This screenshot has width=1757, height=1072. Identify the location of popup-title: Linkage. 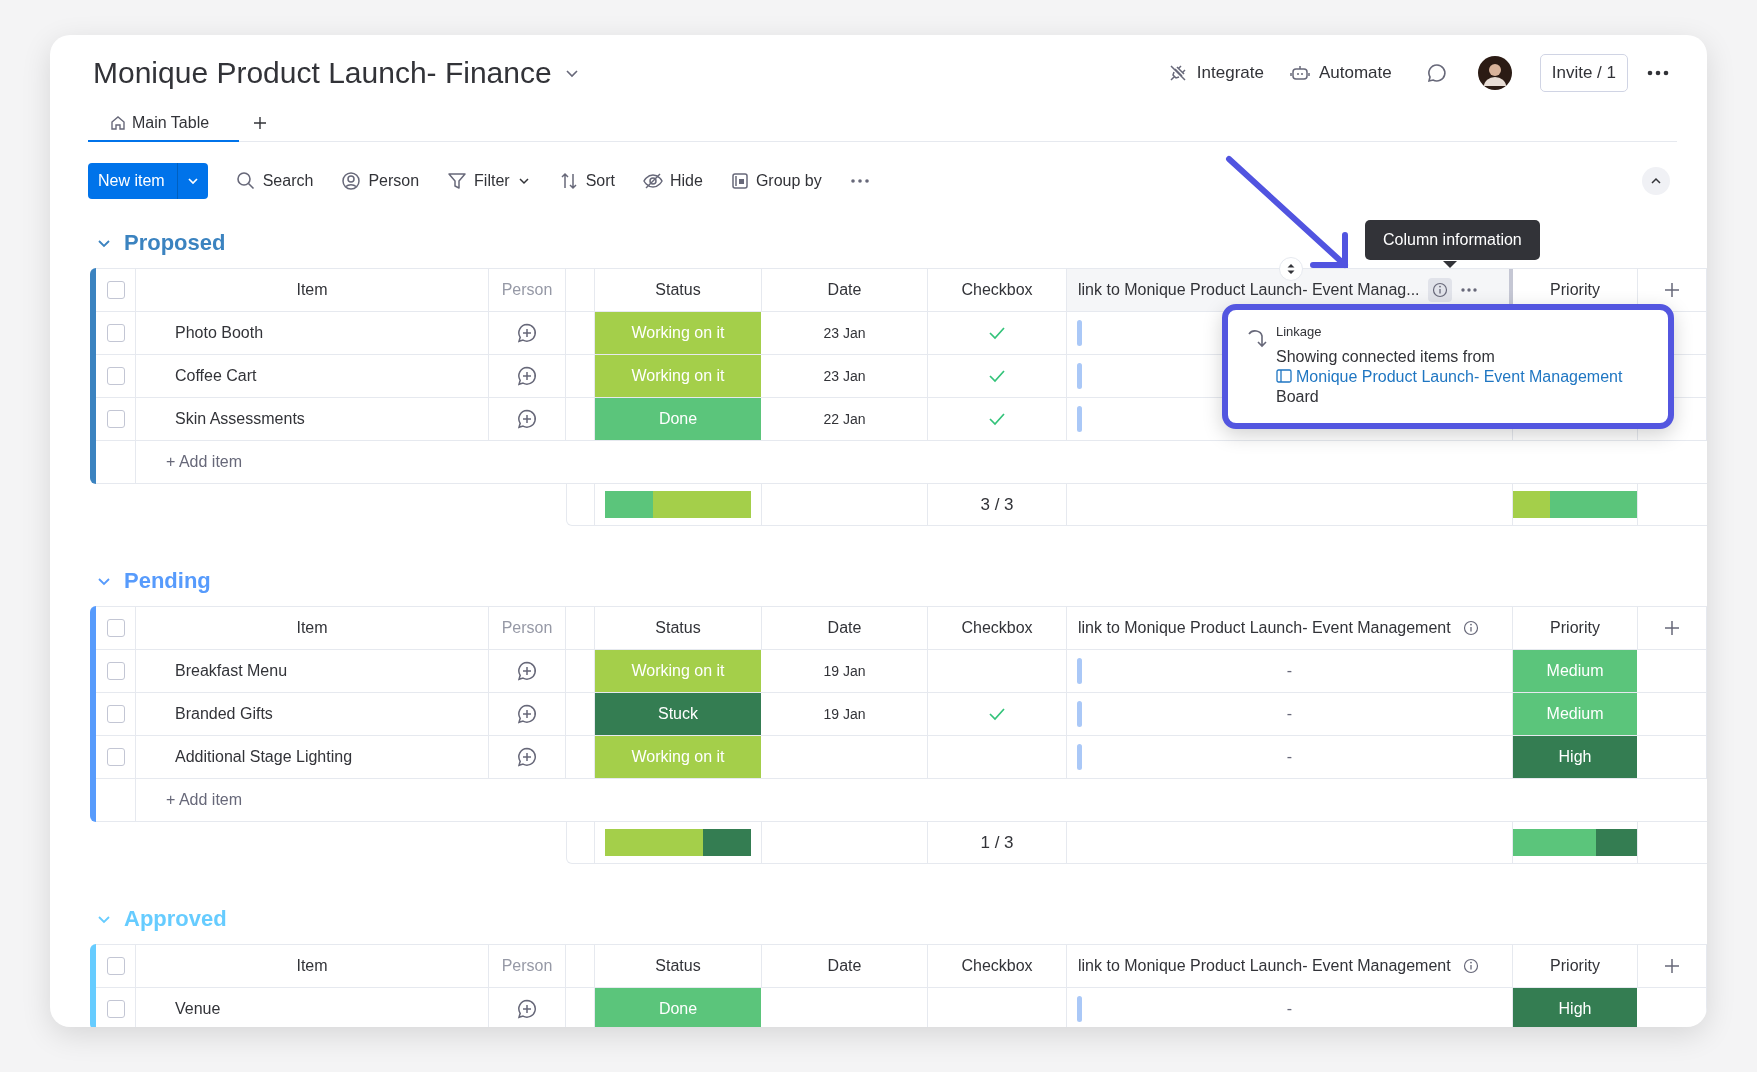
(1299, 331).